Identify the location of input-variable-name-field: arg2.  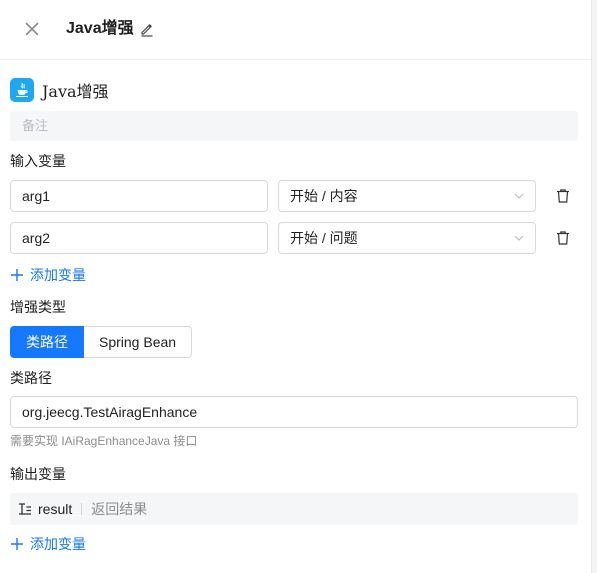
(139, 238).